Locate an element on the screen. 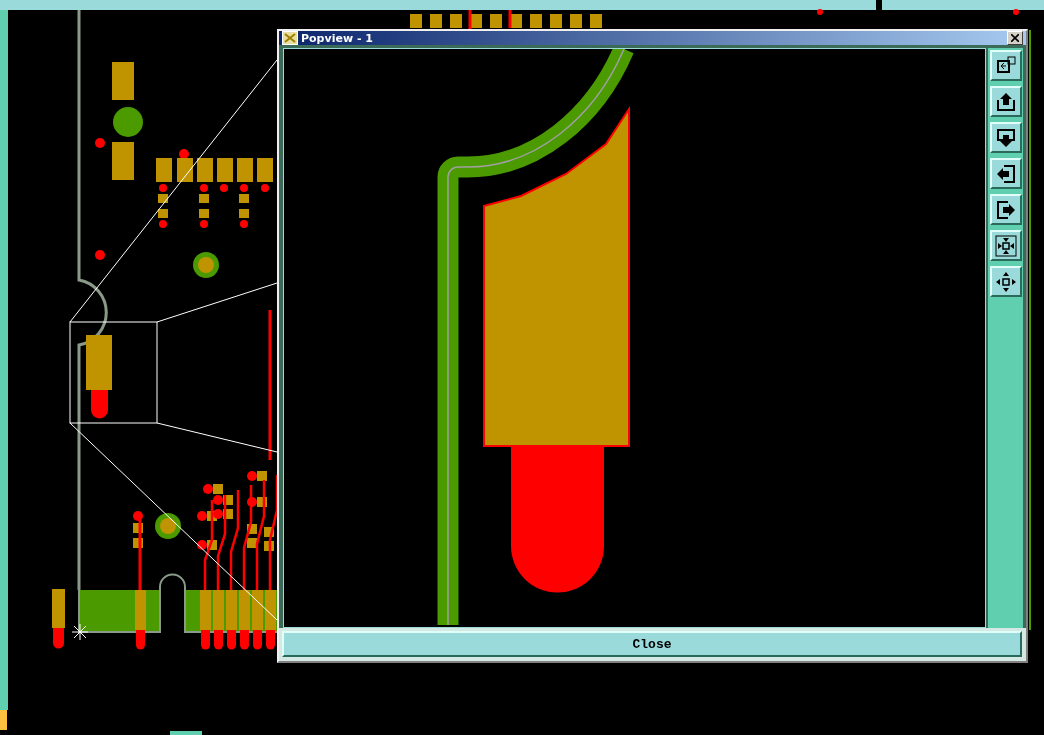 The height and width of the screenshot is (735, 1044). pan-right-icon is located at coordinates (1005, 209).